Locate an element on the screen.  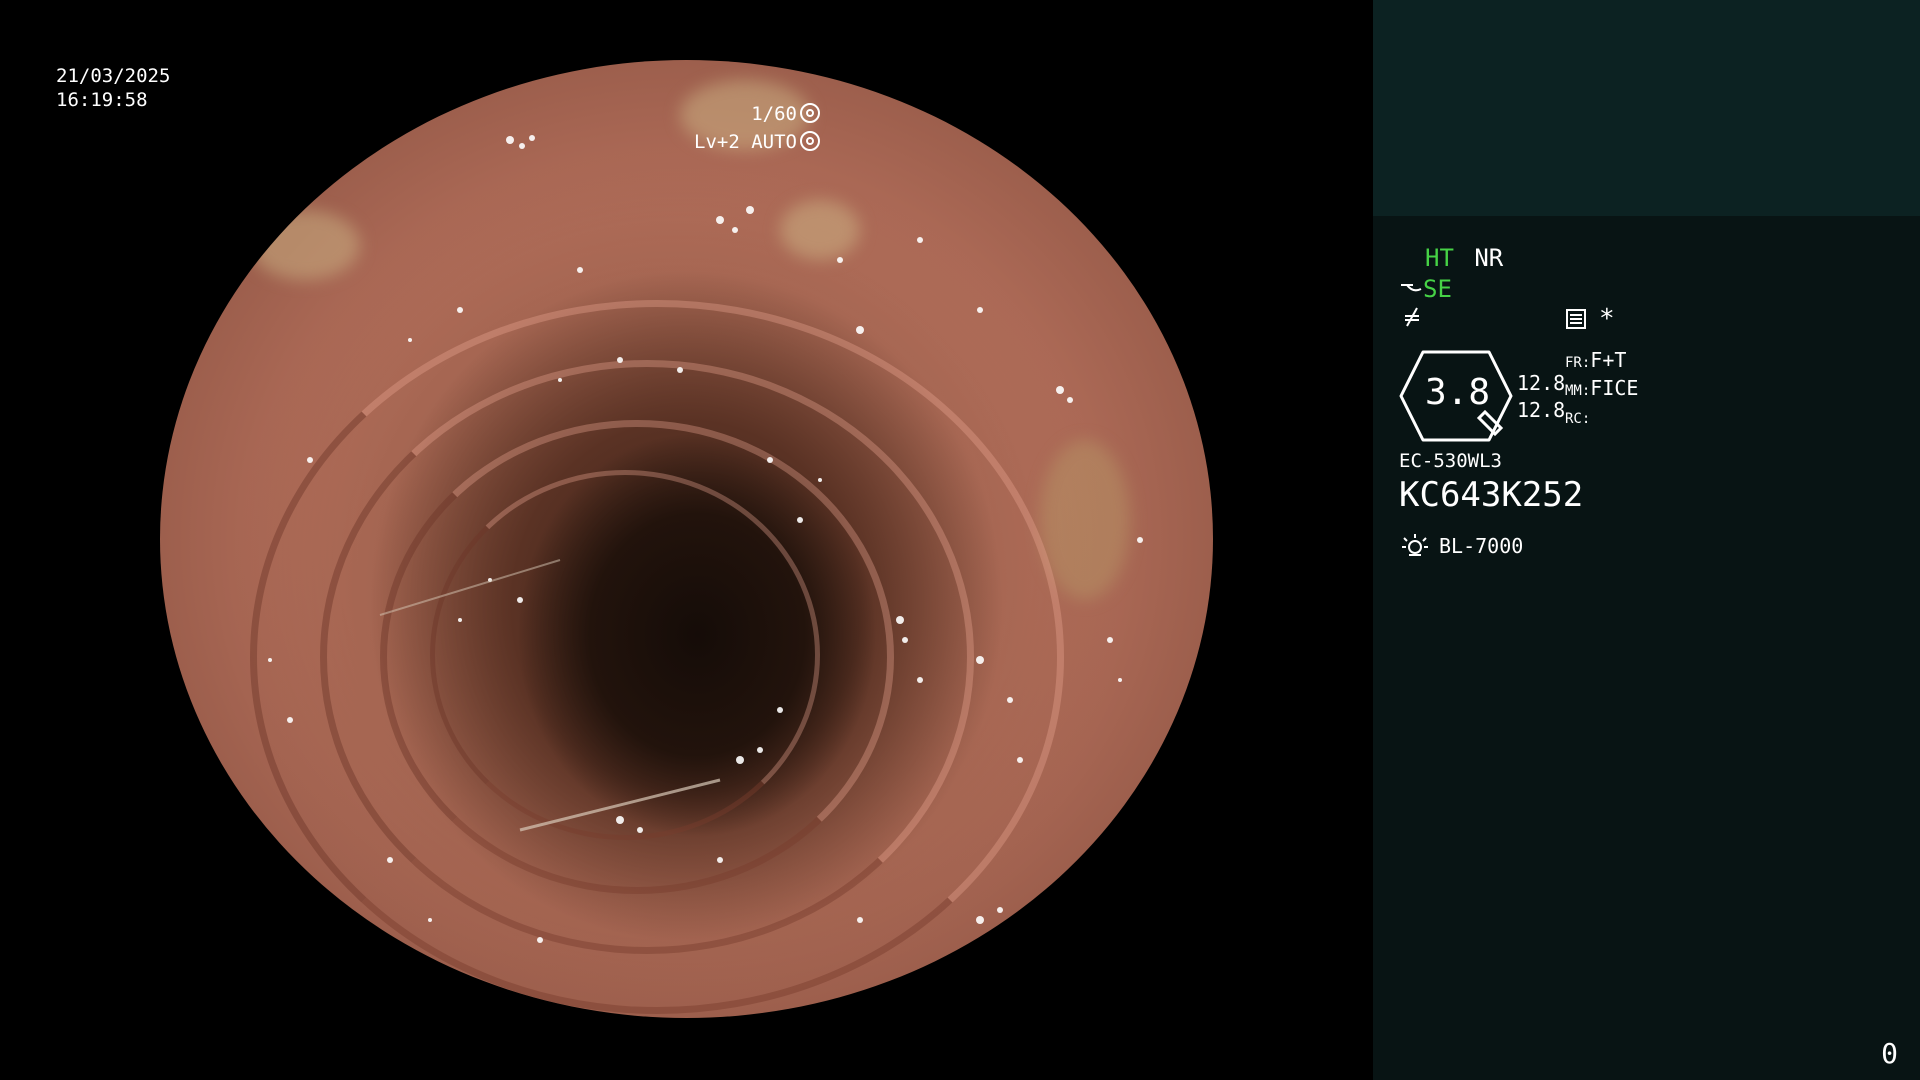
shutter-icon is located at coordinates (810, 113).